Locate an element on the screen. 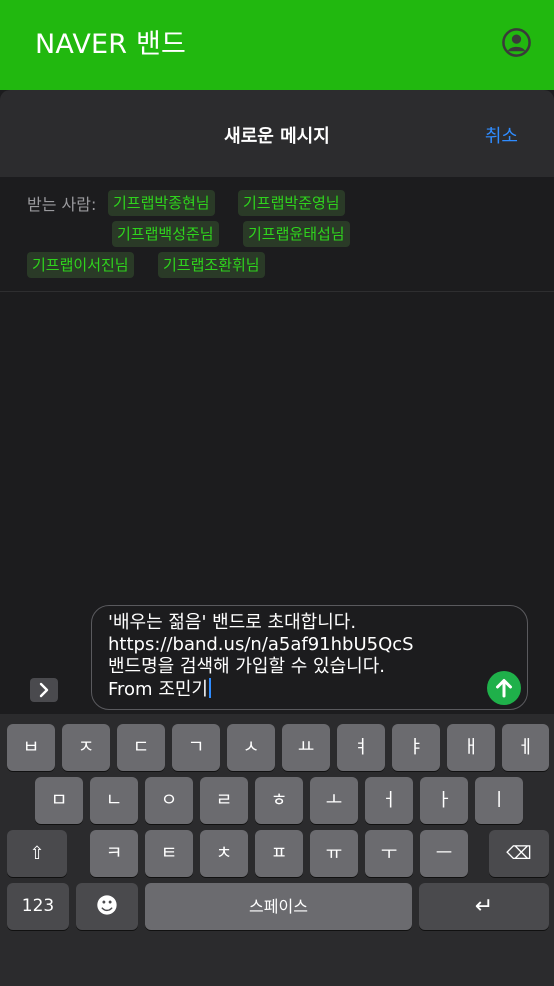  key: ㄷ is located at coordinates (141, 747).